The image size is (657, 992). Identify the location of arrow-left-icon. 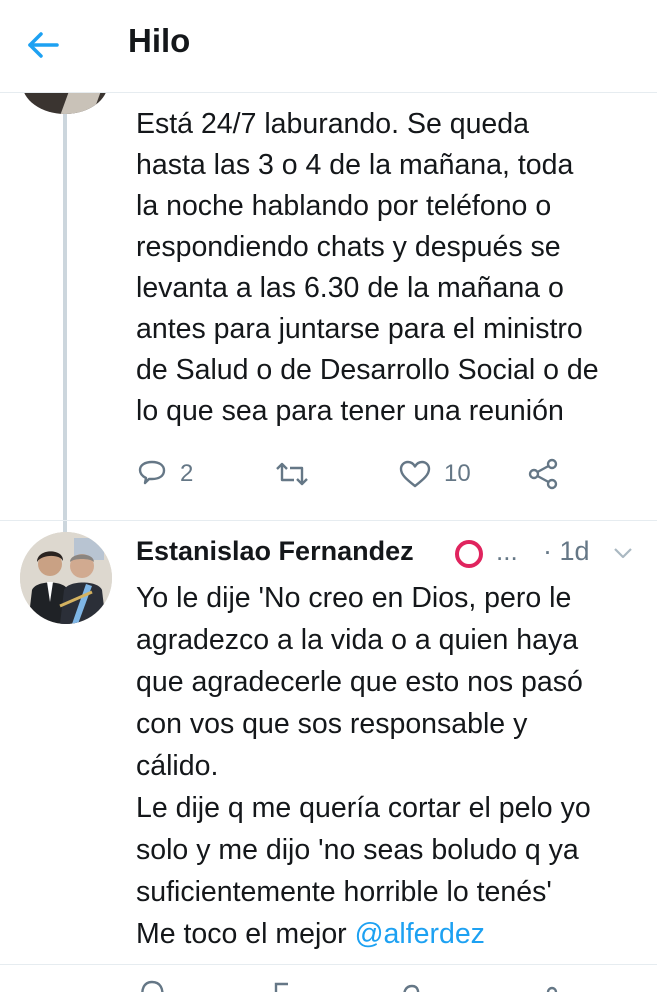
(43, 45).